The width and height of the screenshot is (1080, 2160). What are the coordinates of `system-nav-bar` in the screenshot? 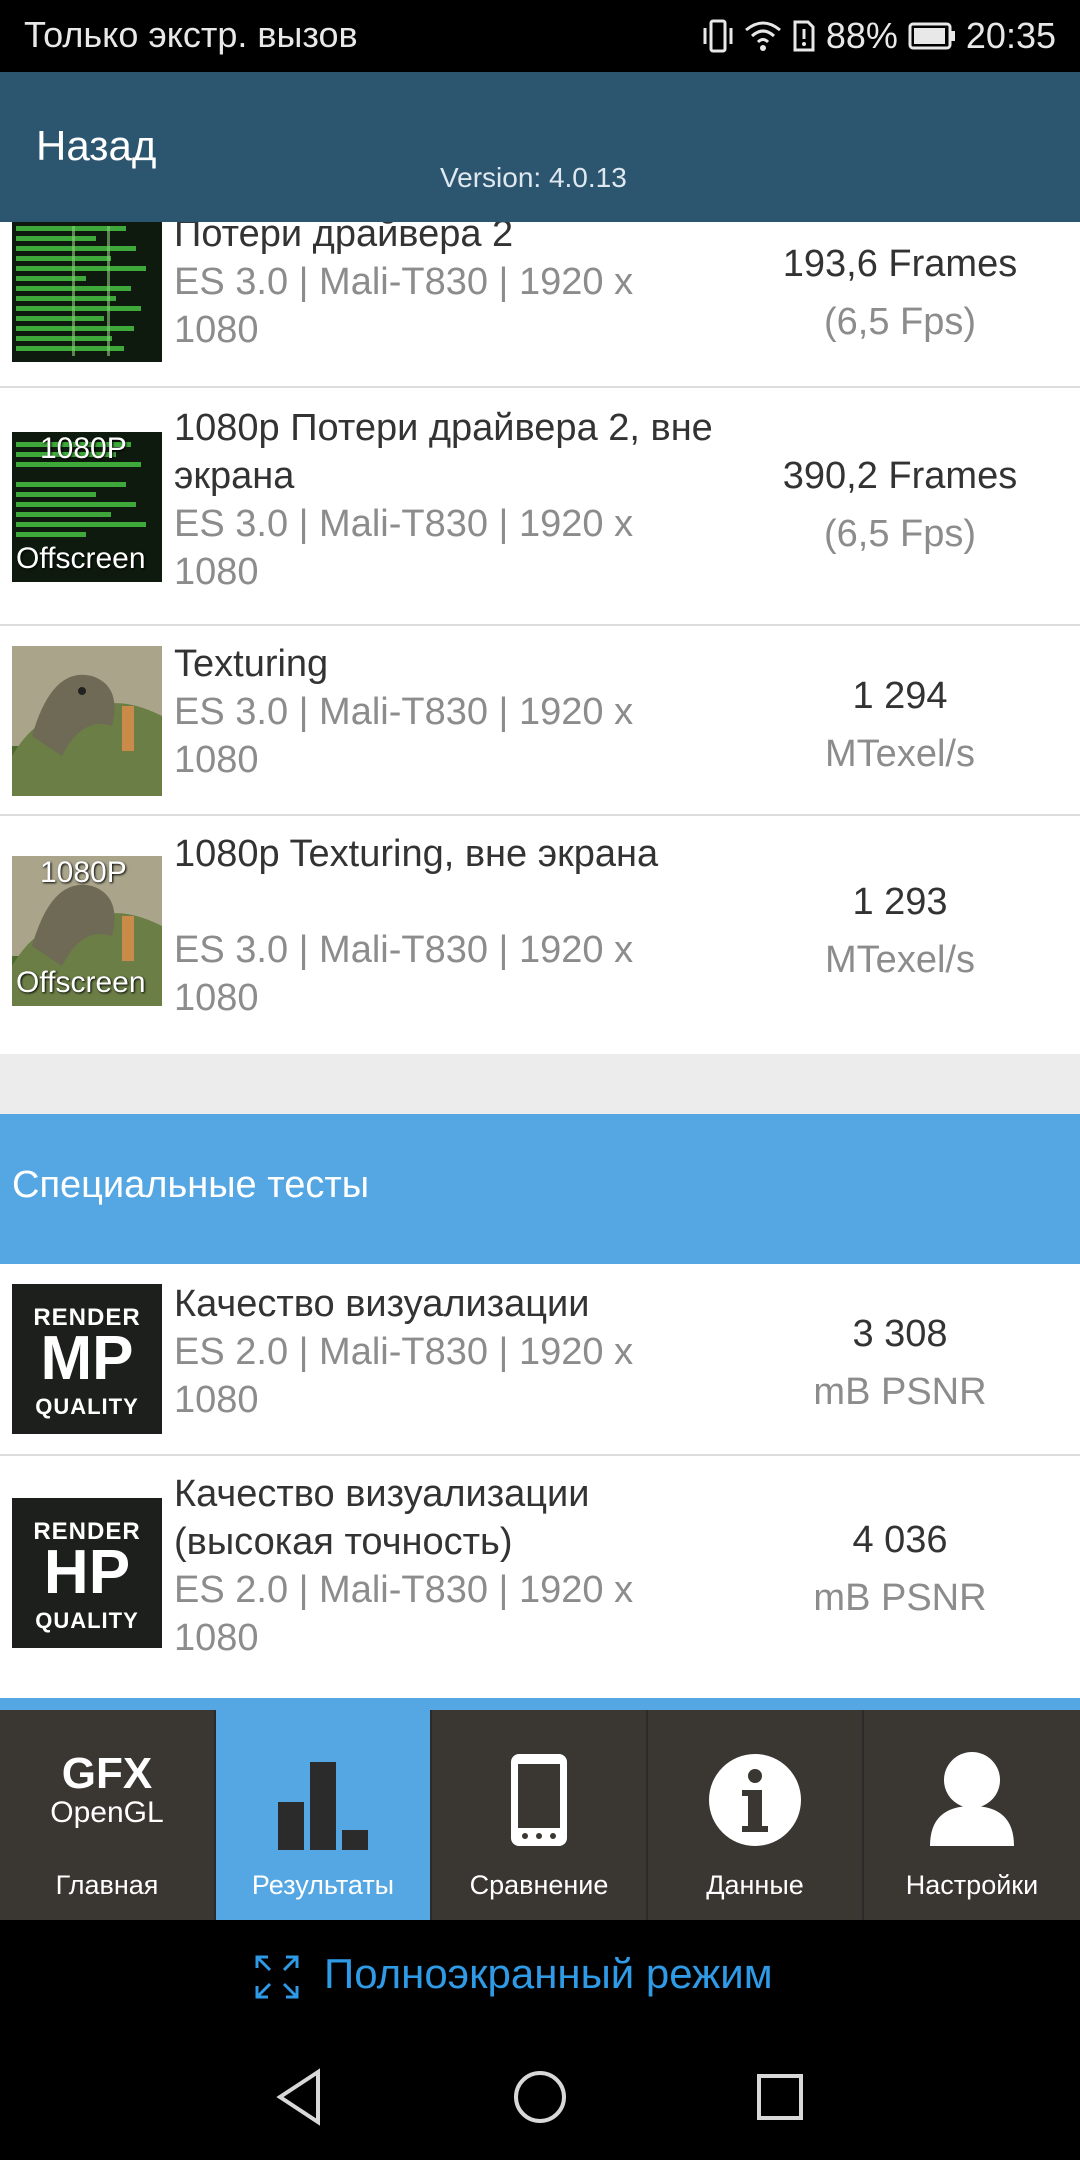 It's located at (540, 2096).